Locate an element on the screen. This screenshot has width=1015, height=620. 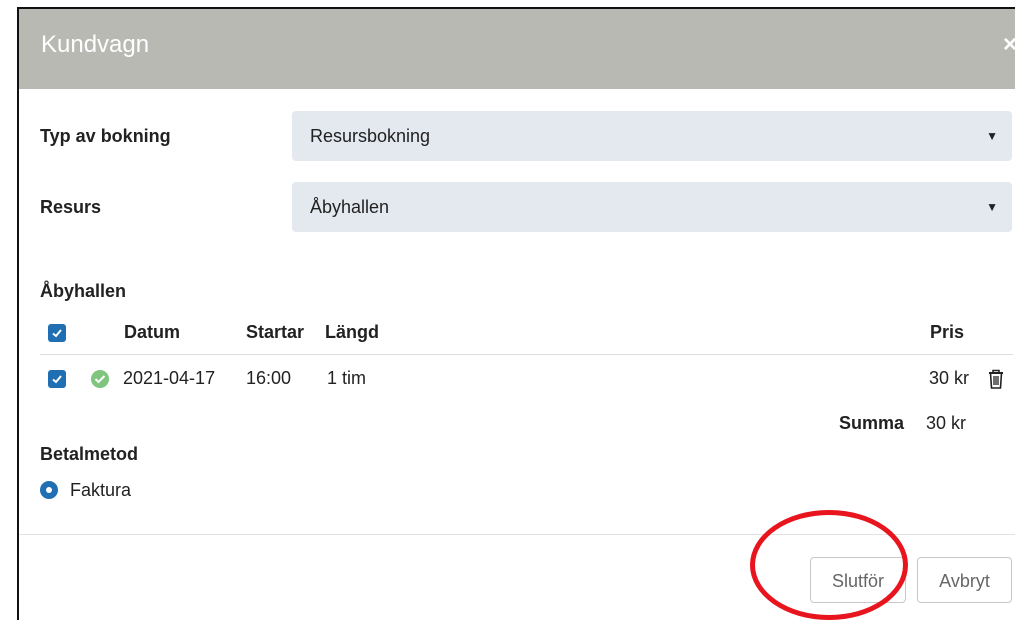
column-header-length: Längd is located at coordinates (352, 332).